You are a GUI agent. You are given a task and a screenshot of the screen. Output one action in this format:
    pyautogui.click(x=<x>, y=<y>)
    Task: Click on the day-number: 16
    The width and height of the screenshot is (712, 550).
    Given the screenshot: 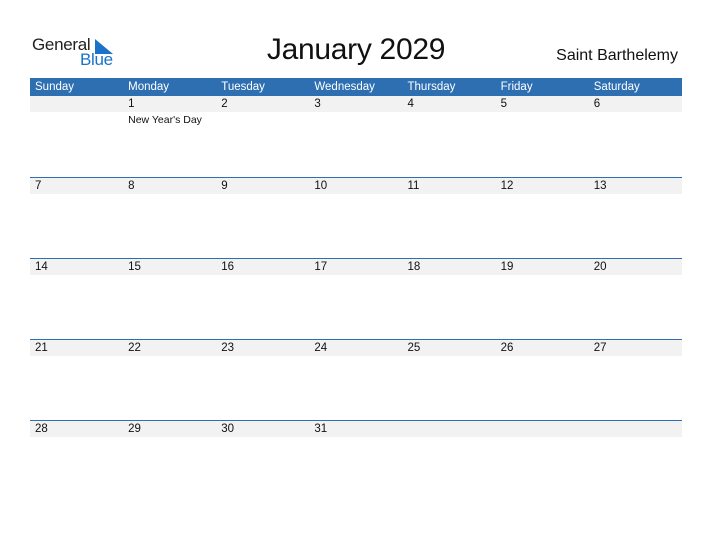 What is the action you would take?
    pyautogui.click(x=228, y=267)
    